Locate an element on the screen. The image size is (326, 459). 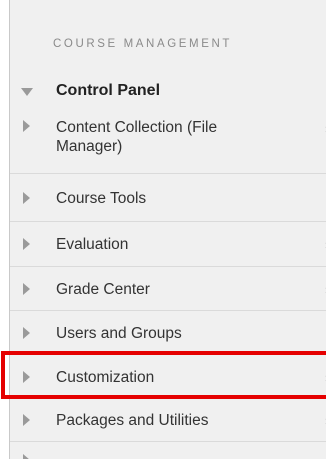
menu-item-grade-center: Grade Center › is located at coordinates (168, 289).